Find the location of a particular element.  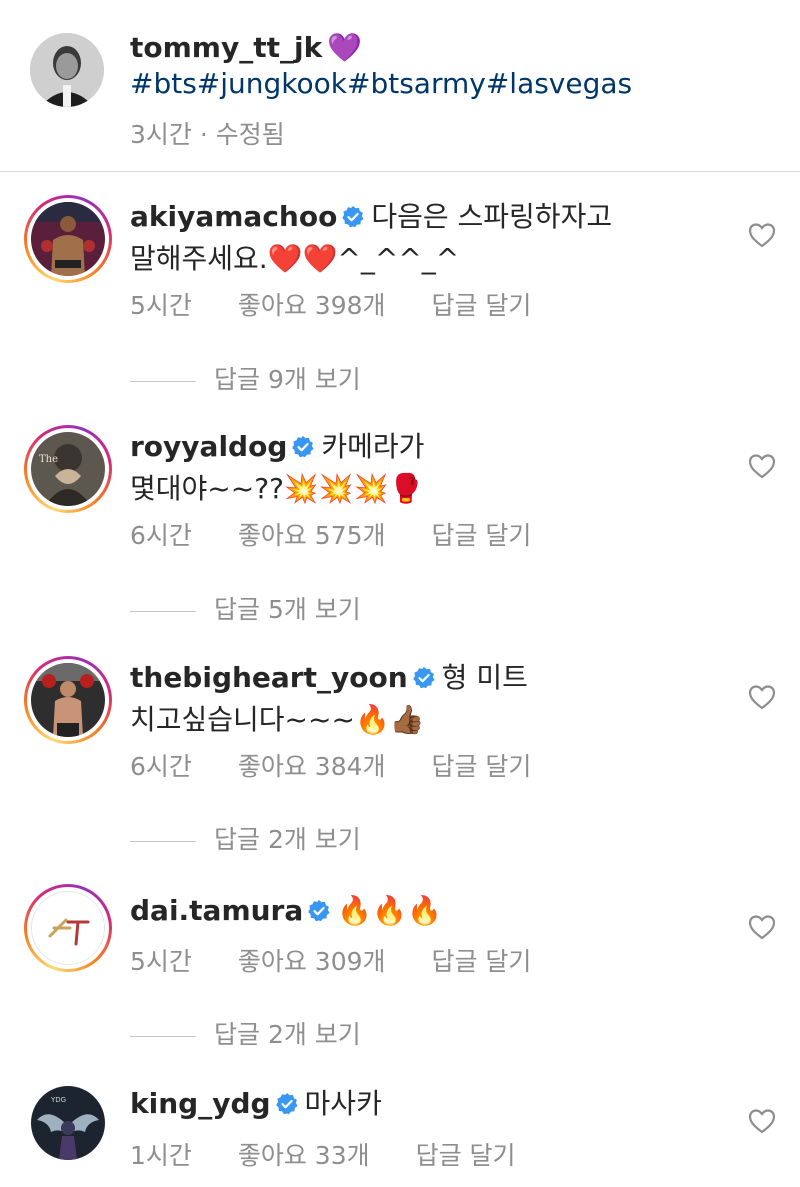

comment-meta: 6시간 좋아요 575개 답글 달기 is located at coordinates (330, 534).